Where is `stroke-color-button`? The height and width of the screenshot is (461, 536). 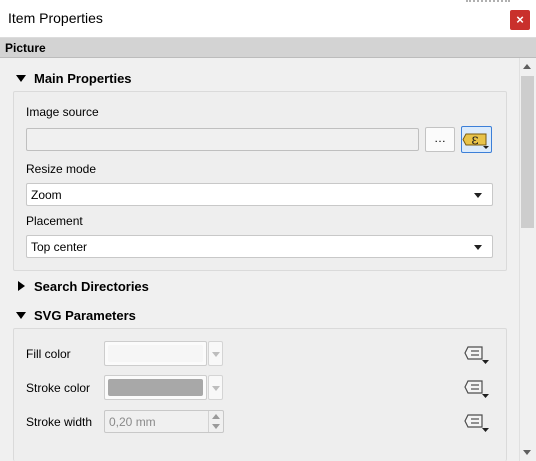
stroke-color-button is located at coordinates (155, 387).